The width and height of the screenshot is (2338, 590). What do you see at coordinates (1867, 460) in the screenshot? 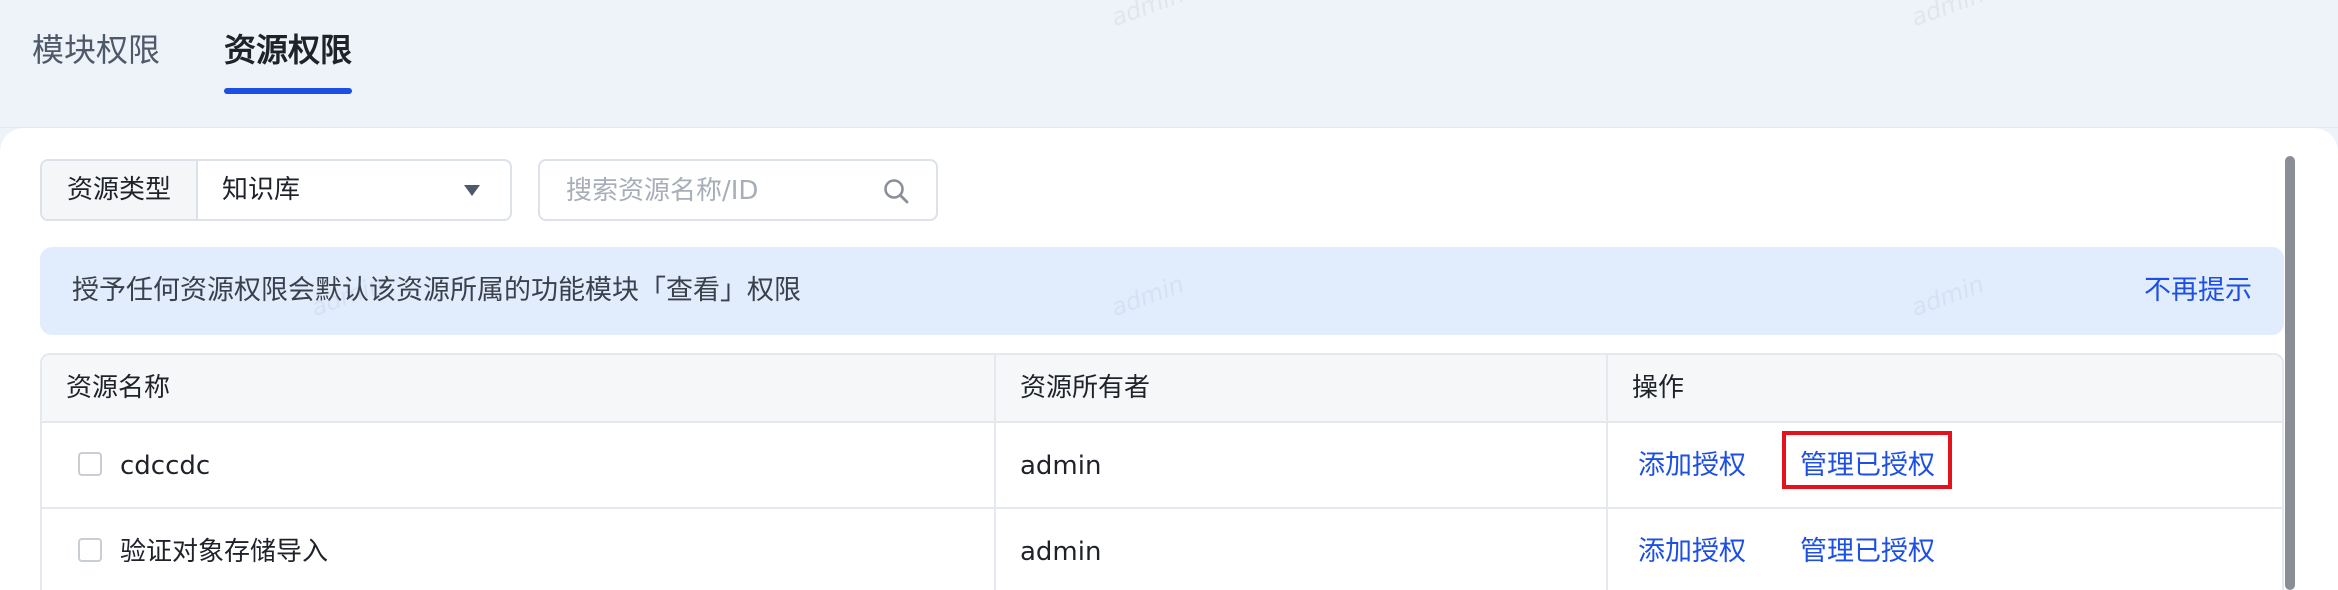
I see `highlight-box` at bounding box center [1867, 460].